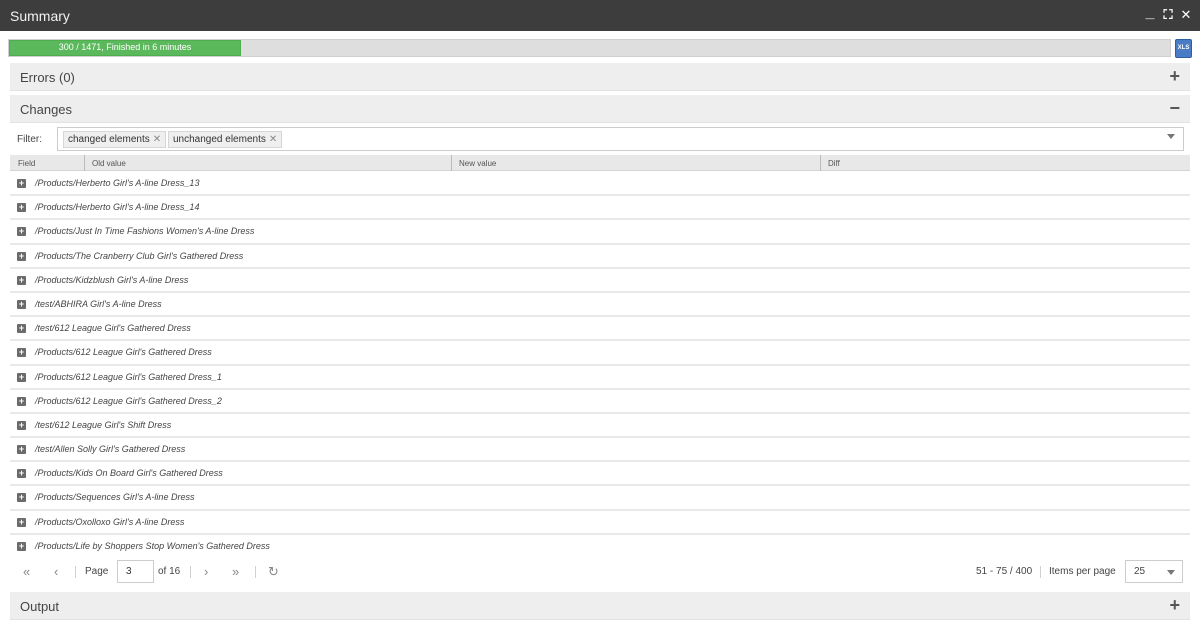  I want to click on progress-text: 300 / 1471, Finished in 6 minutes, so click(125, 47).